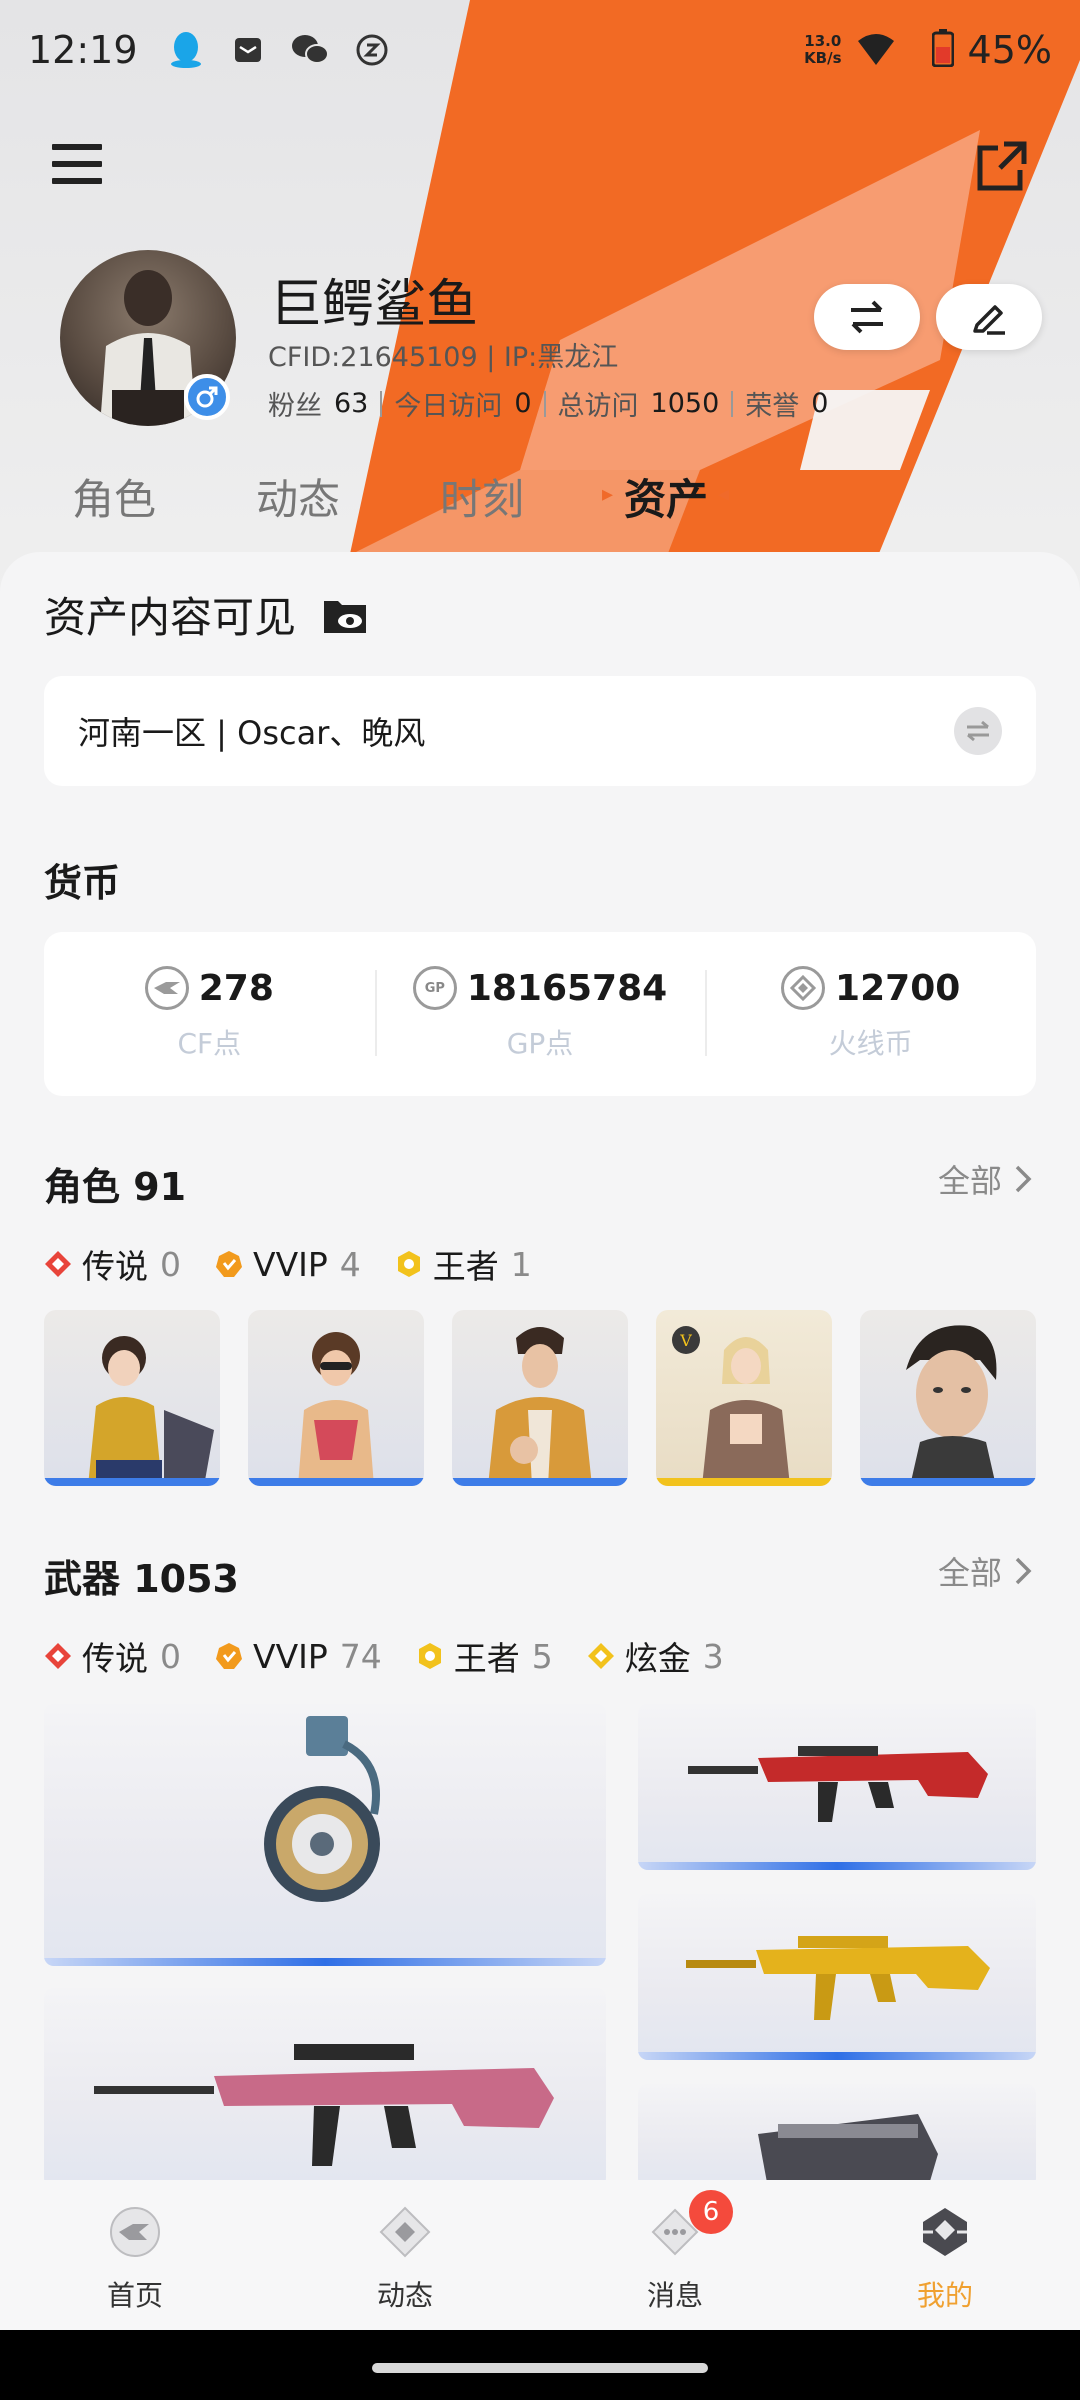  I want to click on weapons-section-title: 武器 1053, so click(141, 1579).